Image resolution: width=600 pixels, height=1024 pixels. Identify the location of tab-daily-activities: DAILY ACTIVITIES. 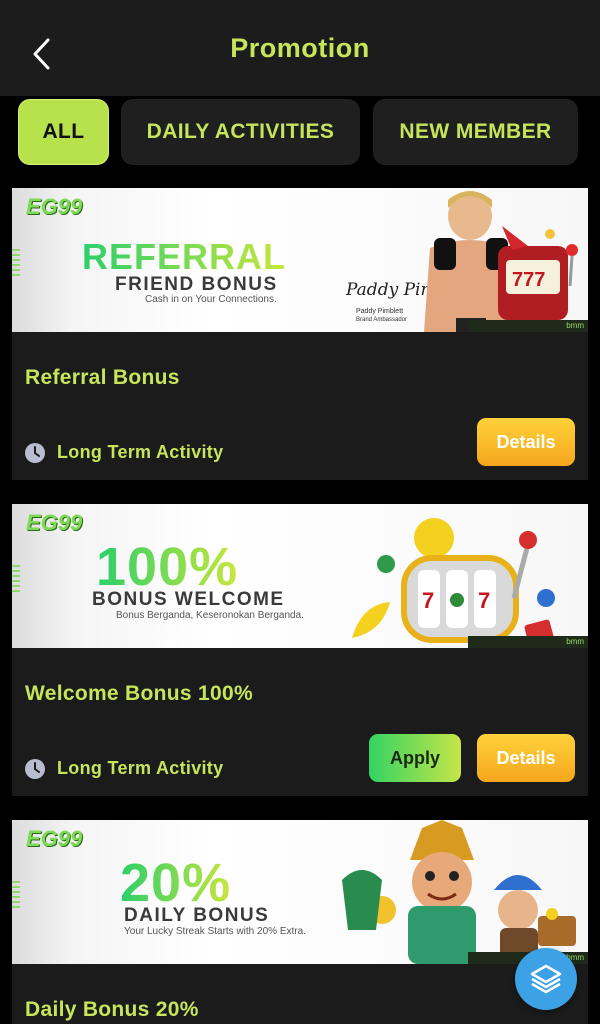
(240, 132).